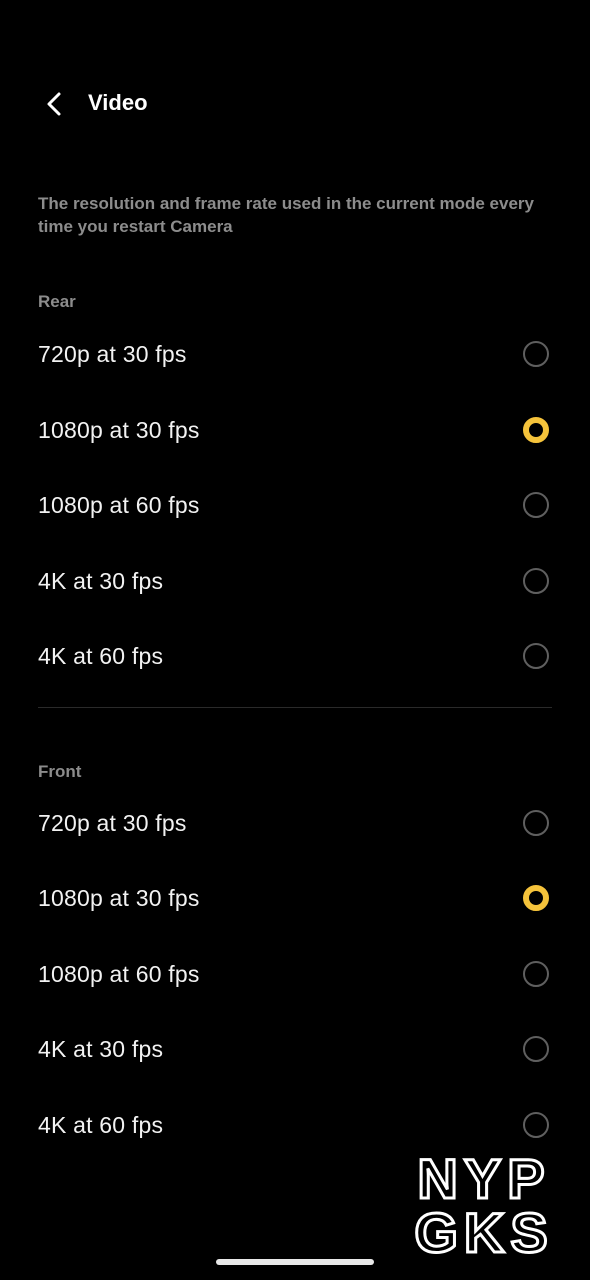 The image size is (590, 1280). Describe the element at coordinates (295, 505) in the screenshot. I see `option-rear-1080p-60: 1080p at 60 fps` at that location.